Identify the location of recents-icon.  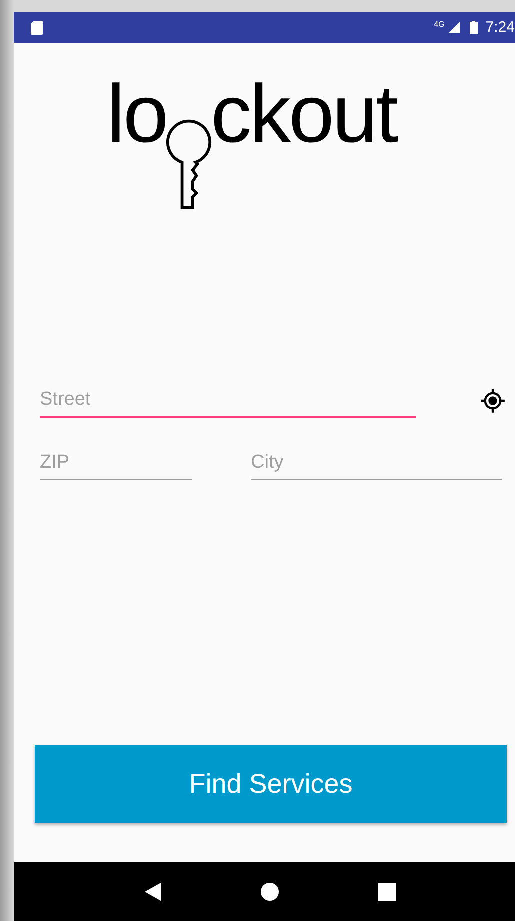
(387, 891).